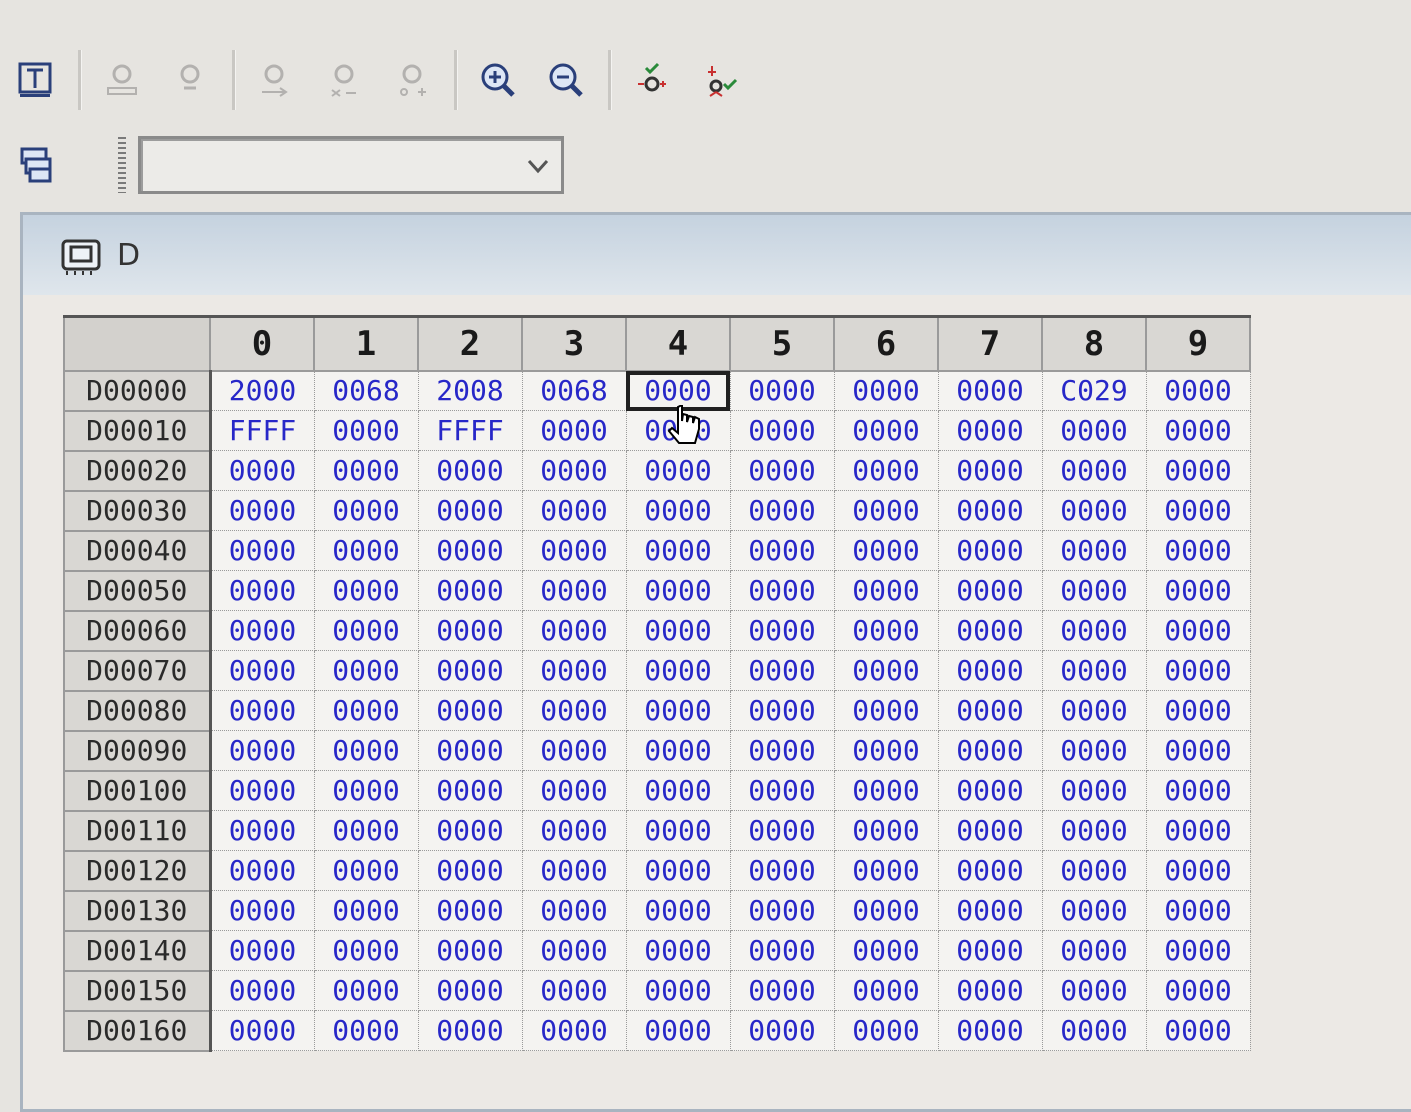 The width and height of the screenshot is (1411, 1112). What do you see at coordinates (470, 430) in the screenshot?
I see `register-value-cell: FFFF` at bounding box center [470, 430].